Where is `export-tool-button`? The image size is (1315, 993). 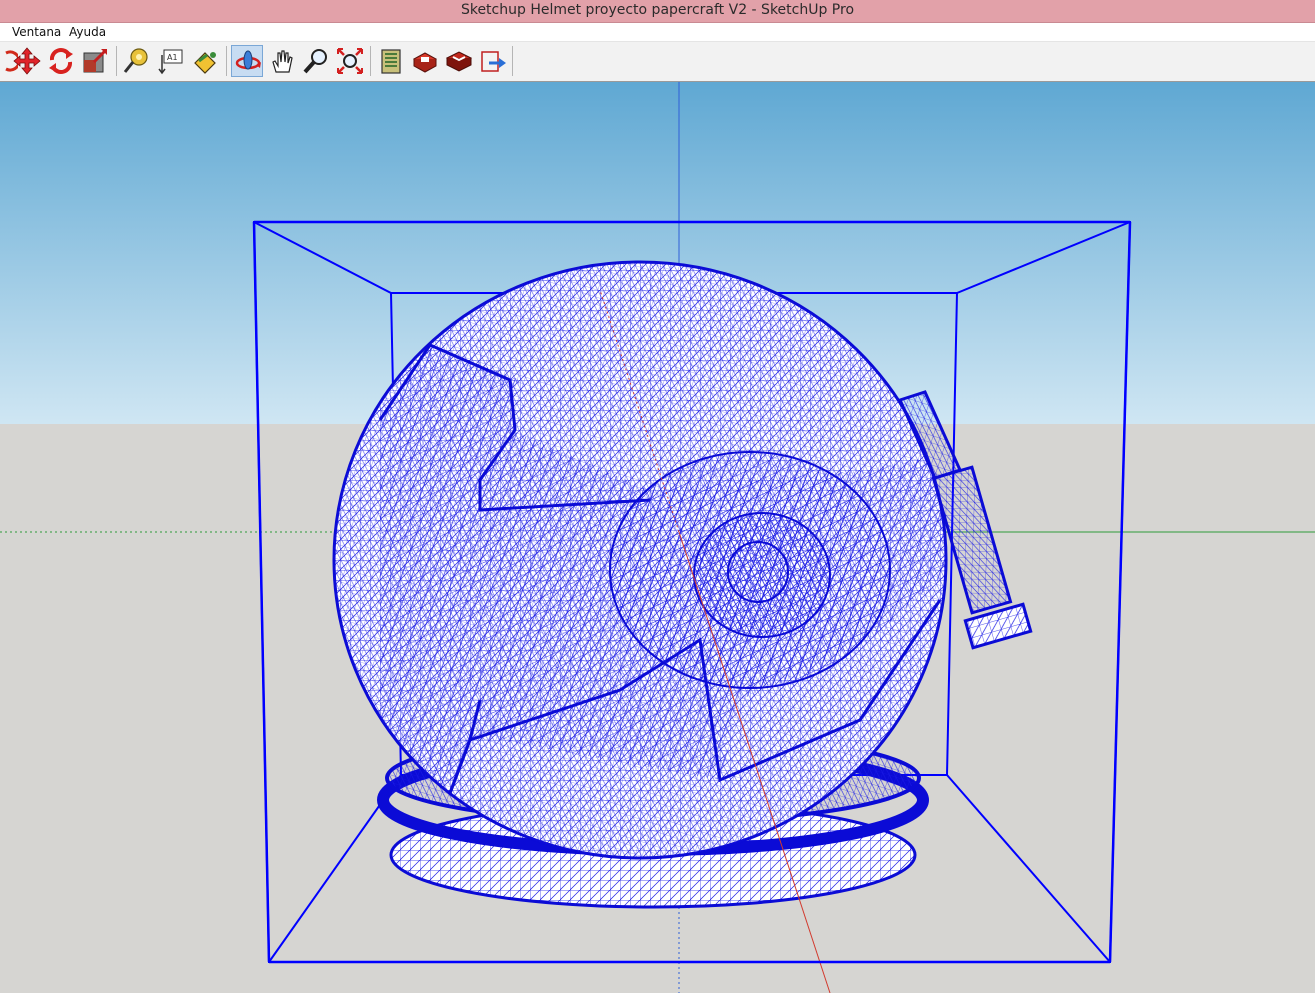 export-tool-button is located at coordinates (493, 61).